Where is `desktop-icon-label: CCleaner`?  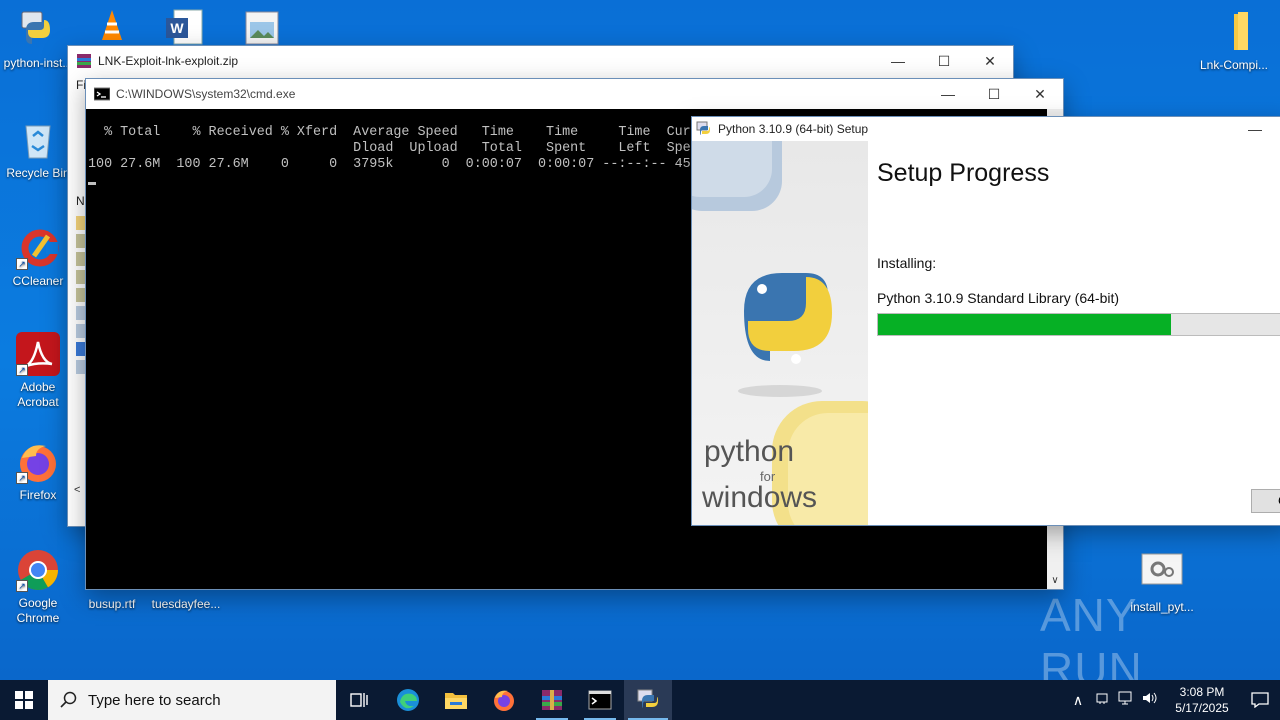 desktop-icon-label: CCleaner is located at coordinates (38, 281).